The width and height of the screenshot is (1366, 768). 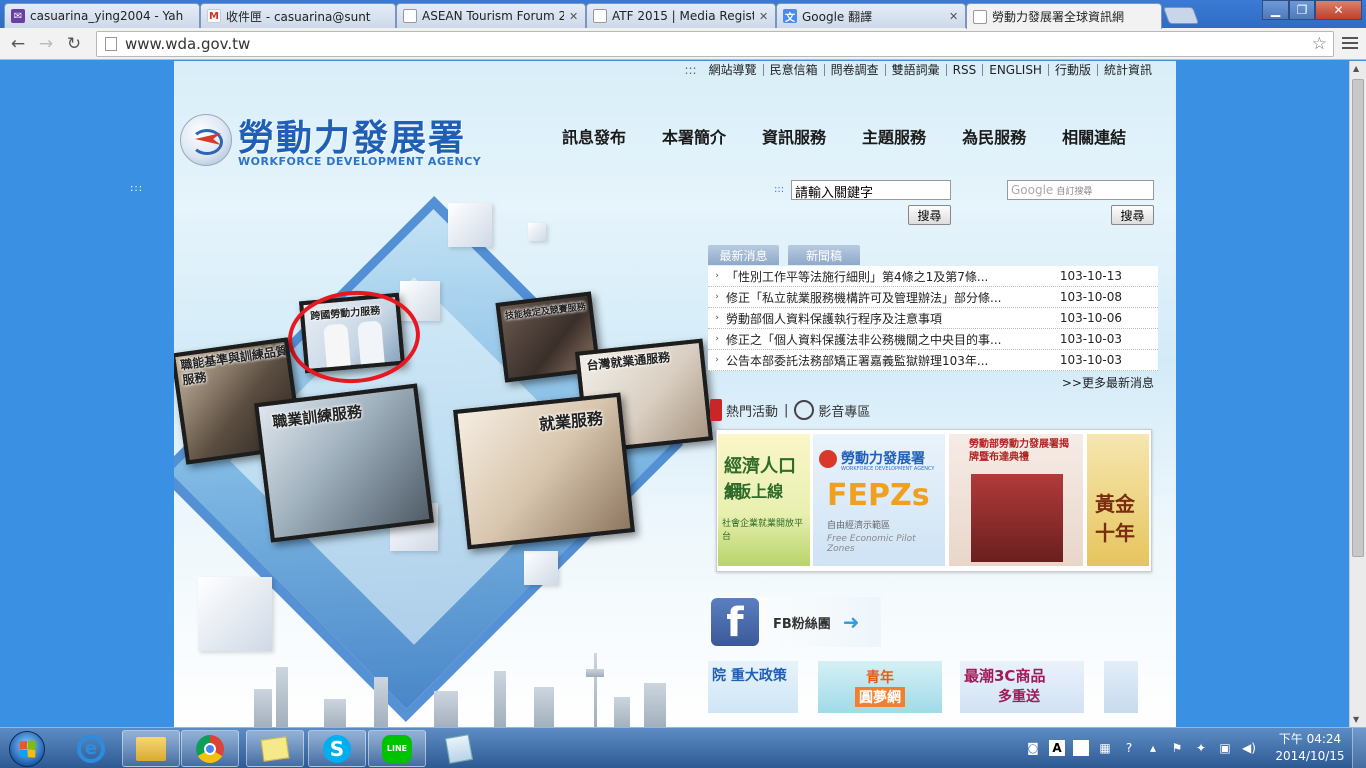 I want to click on browser-tab-yahoo-mail: ✉ casuarina_ying2004 - Yah, so click(x=102, y=15).